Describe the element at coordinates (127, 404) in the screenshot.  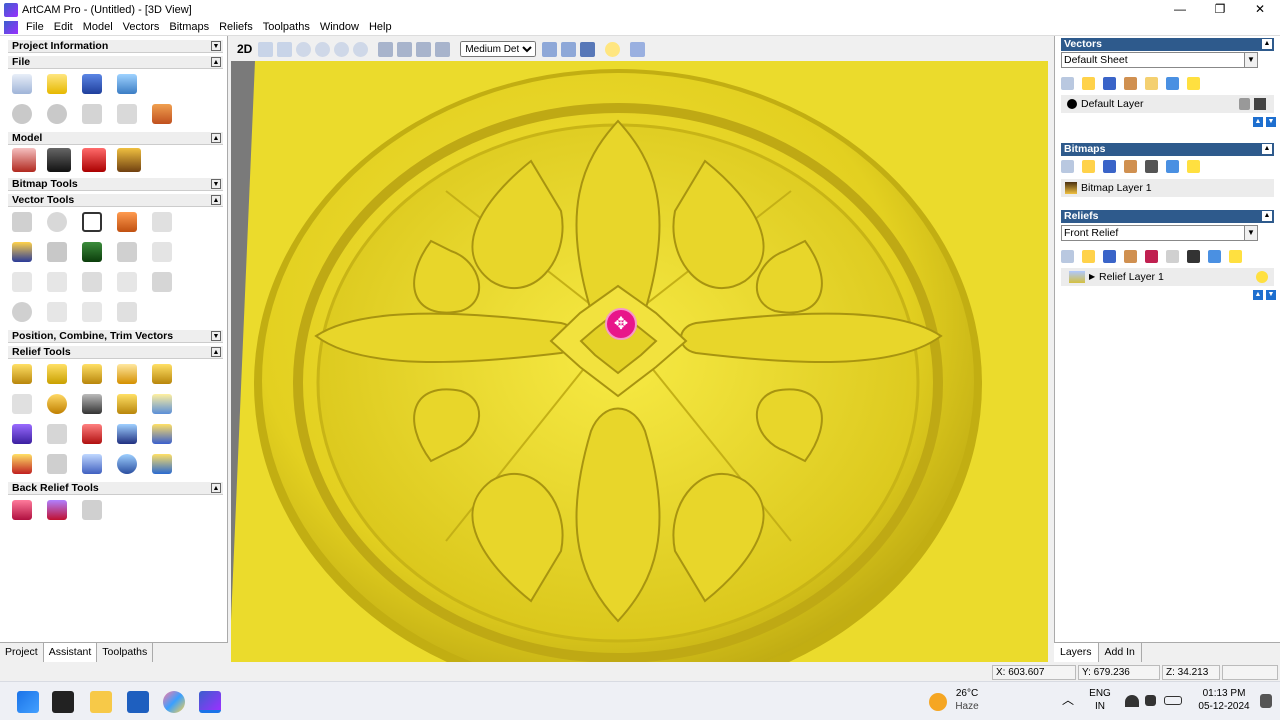
I see `relief-merge-icon` at that location.